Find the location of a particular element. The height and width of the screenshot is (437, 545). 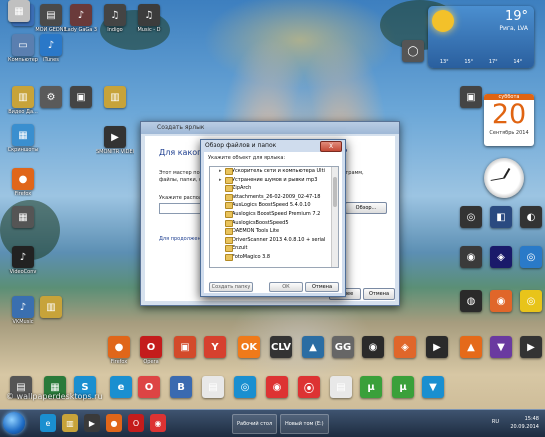

desktop-icon: ♪ VKMusic is located at coordinates (23, 310).